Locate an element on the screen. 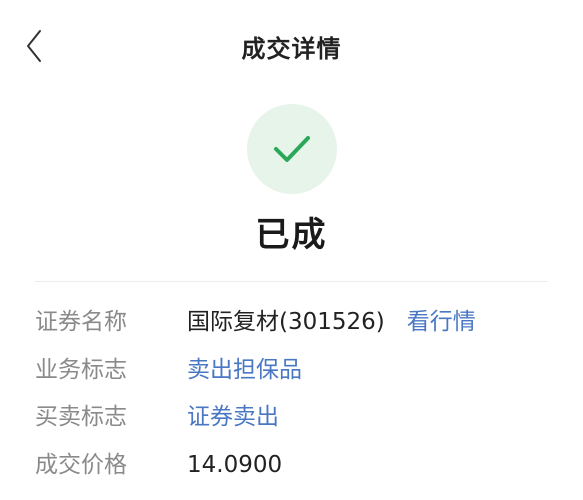 Image resolution: width=583 pixels, height=500 pixels. detail-row-trade-direction: 买卖标志 证券卖出 is located at coordinates (299, 417).